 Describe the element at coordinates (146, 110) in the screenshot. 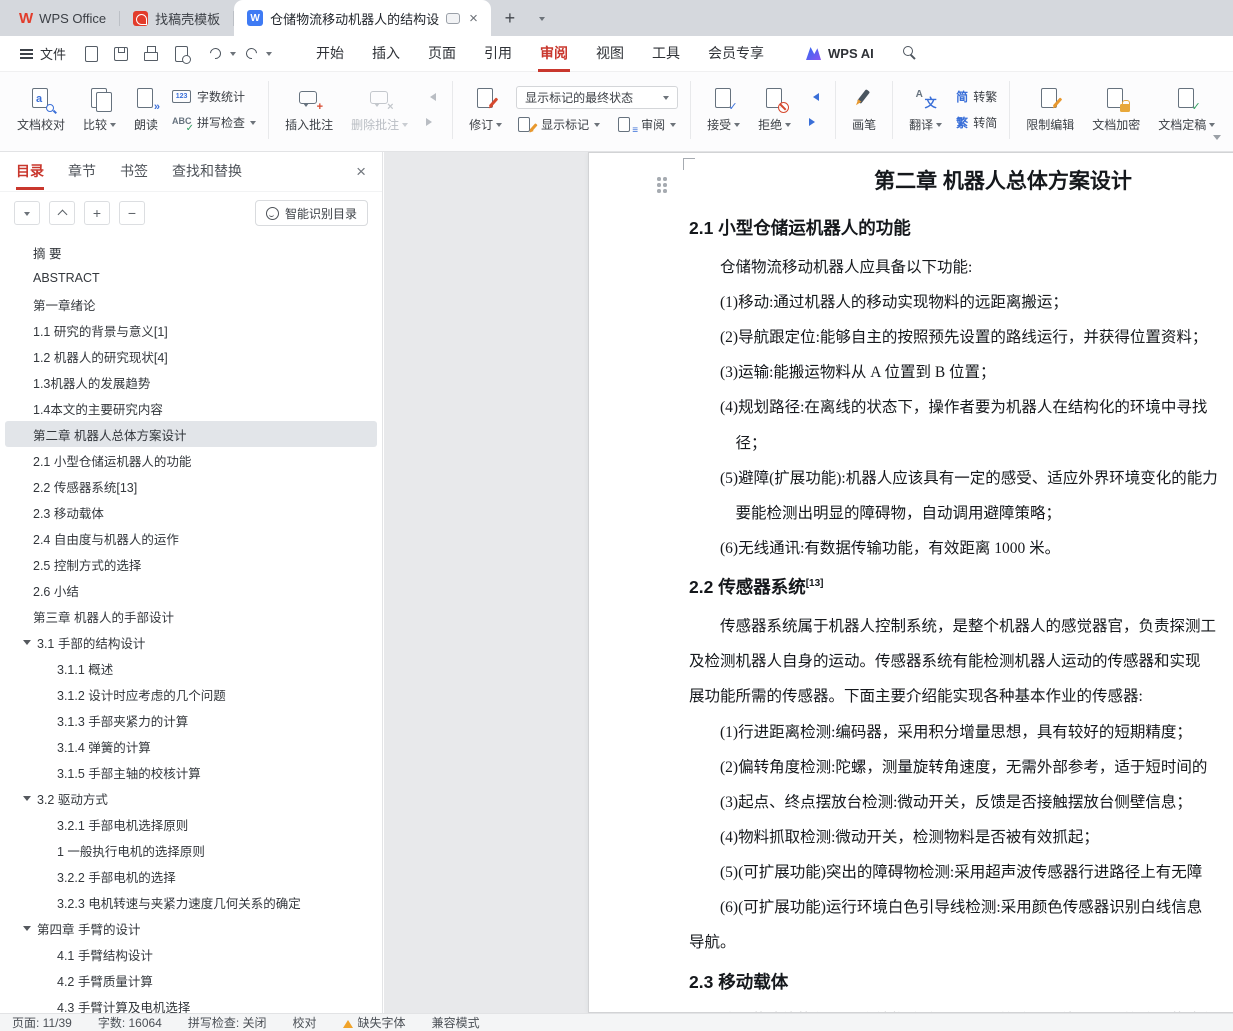

I see `read-aloud-button: » 朗读` at that location.